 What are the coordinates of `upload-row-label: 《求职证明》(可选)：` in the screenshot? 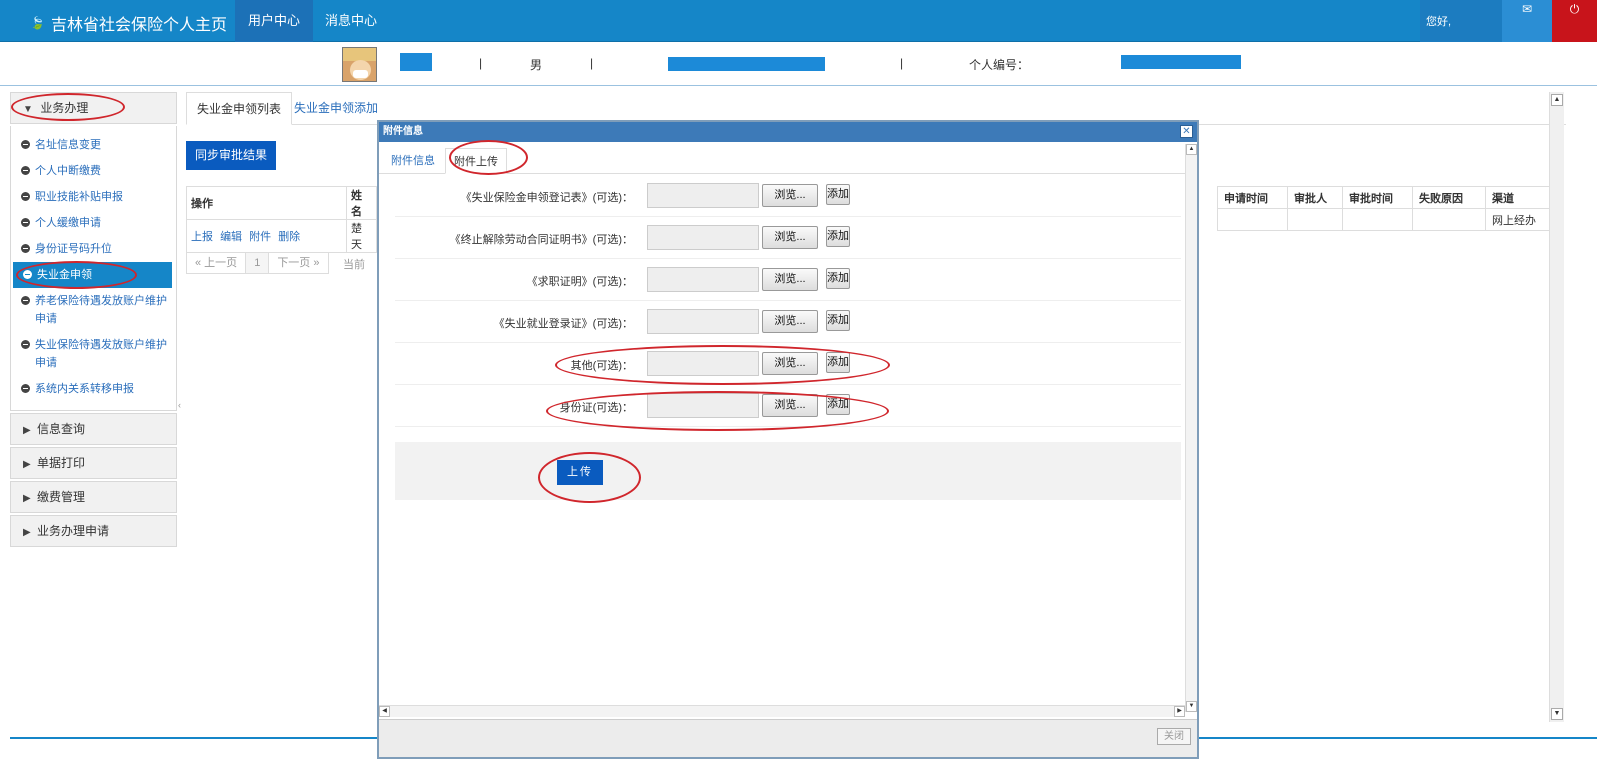 It's located at (579, 282).